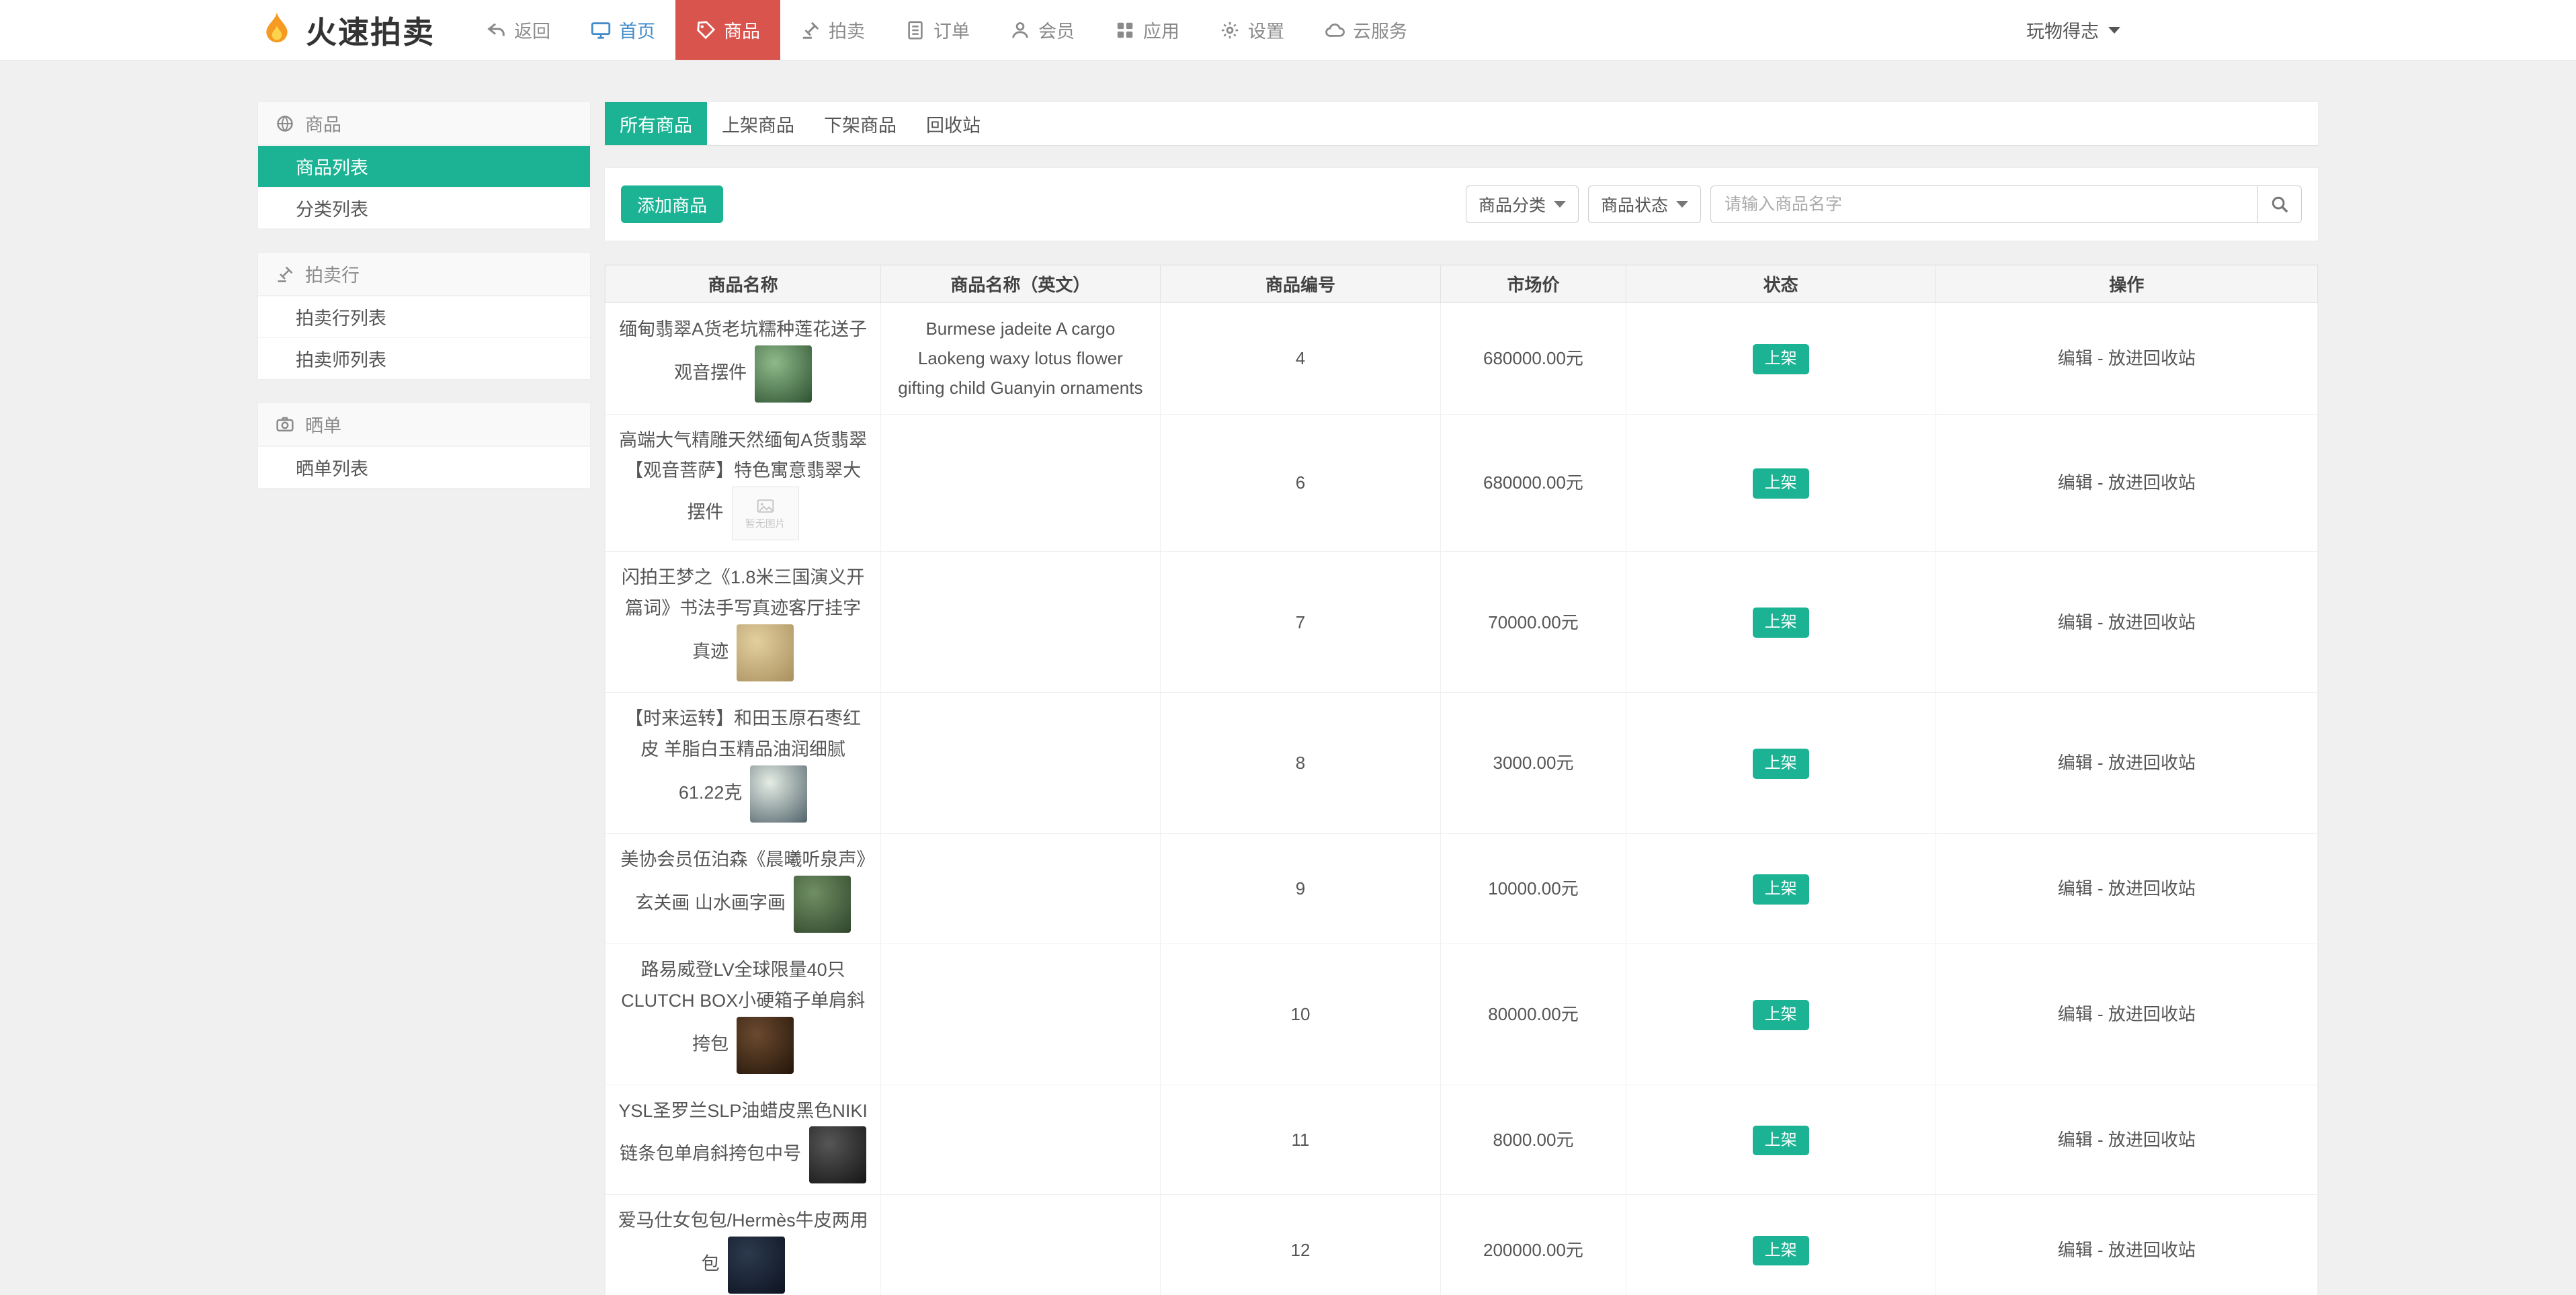 The width and height of the screenshot is (2576, 1295). I want to click on column-header-1: 商品名称（英文）, so click(1021, 284).